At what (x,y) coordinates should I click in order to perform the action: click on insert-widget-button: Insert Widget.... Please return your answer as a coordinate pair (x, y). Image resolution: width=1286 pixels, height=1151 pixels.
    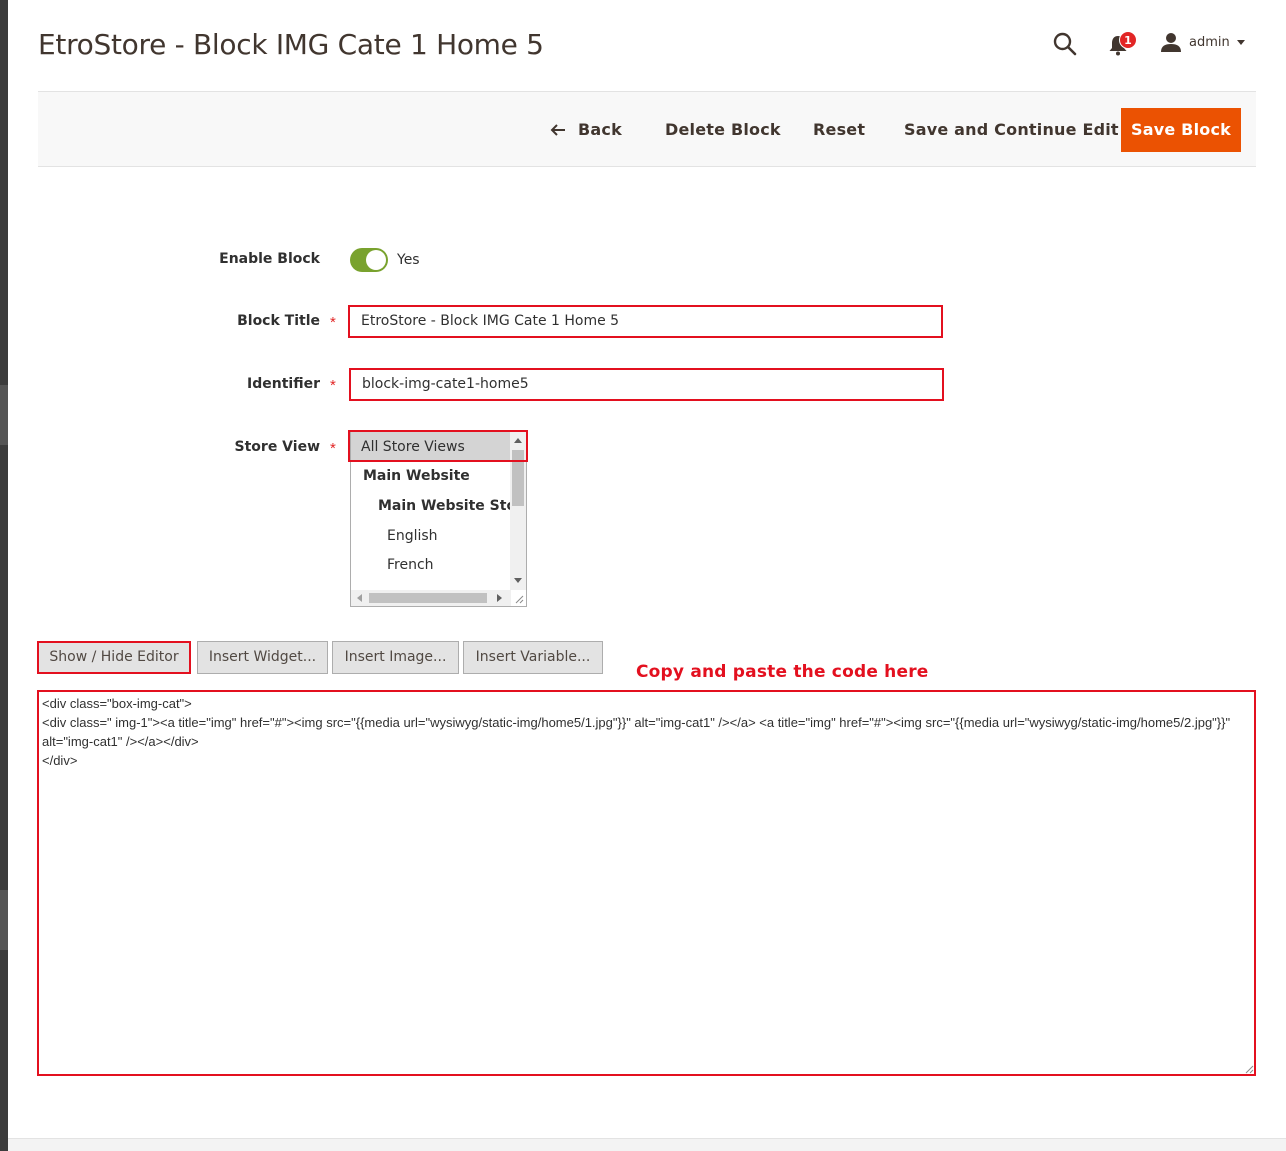
    Looking at the image, I should click on (262, 657).